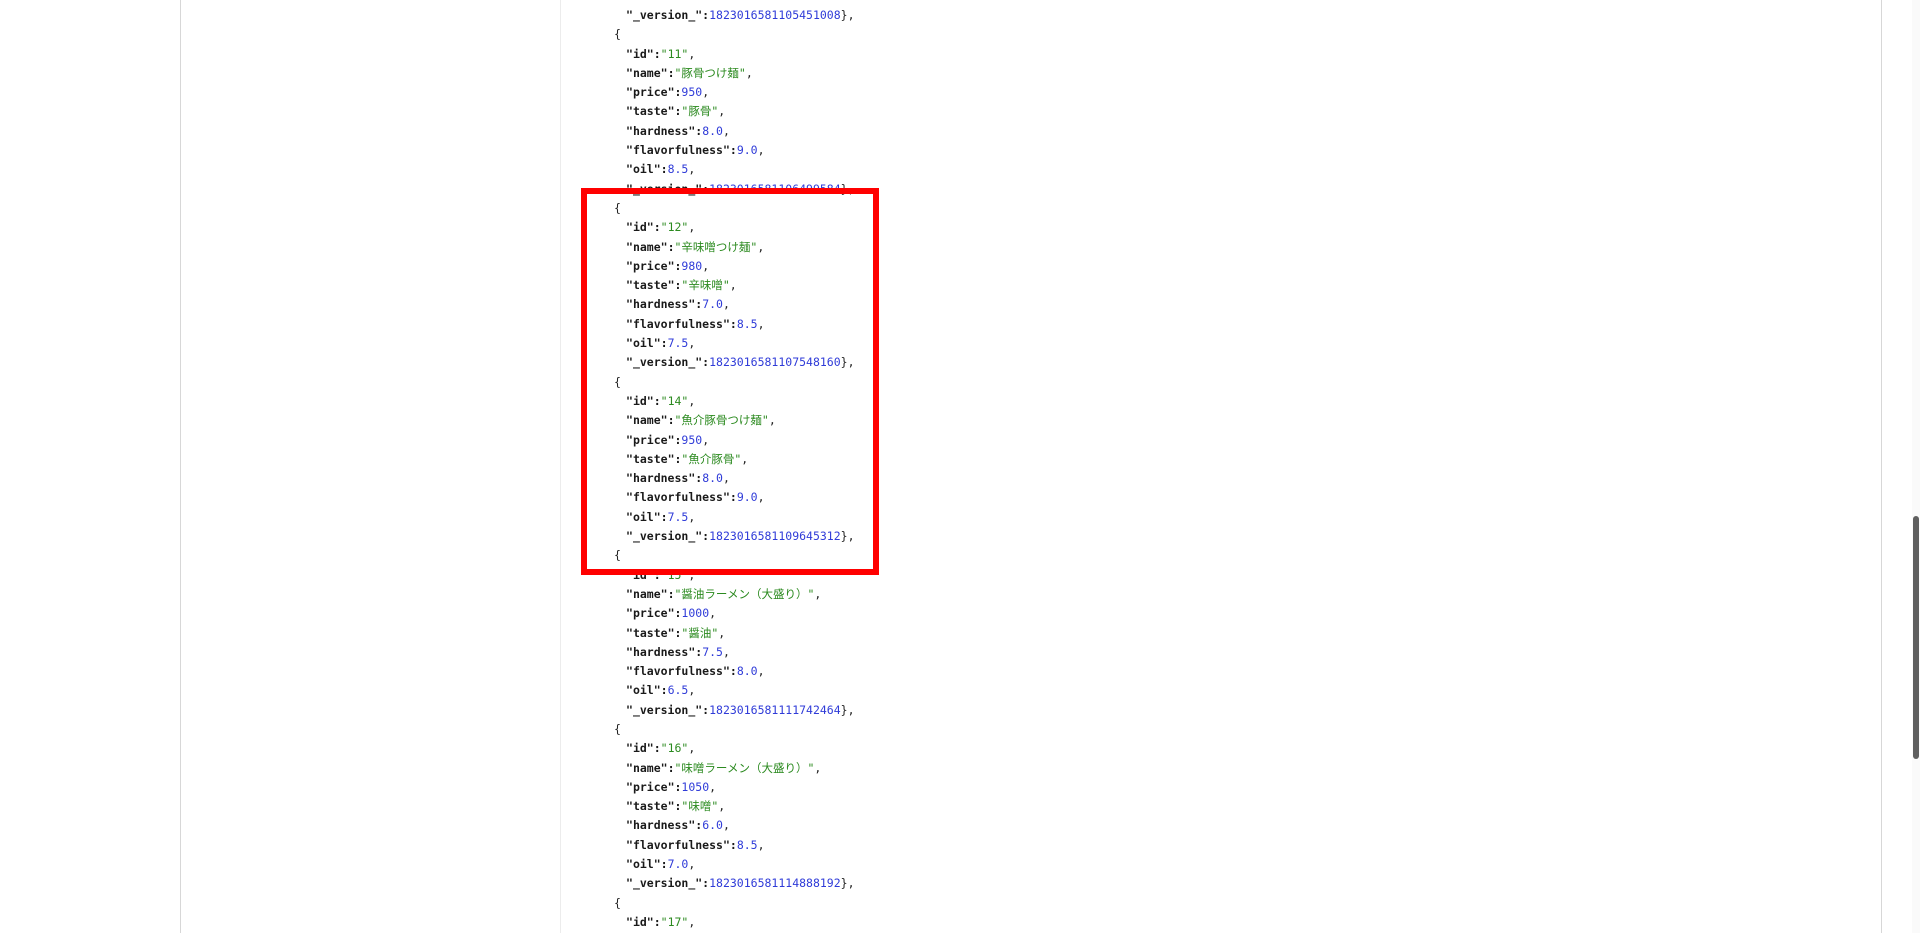 The image size is (1920, 933). I want to click on json-value: "魚介豚骨つけ麺", so click(721, 420).